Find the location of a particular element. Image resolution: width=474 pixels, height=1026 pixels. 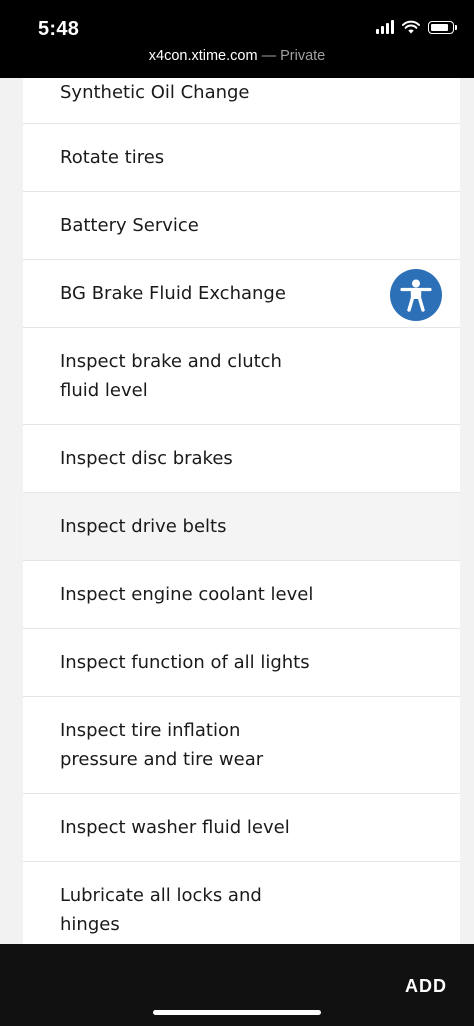

url-bar: x4con.xtime.com — Private is located at coordinates (237, 56).